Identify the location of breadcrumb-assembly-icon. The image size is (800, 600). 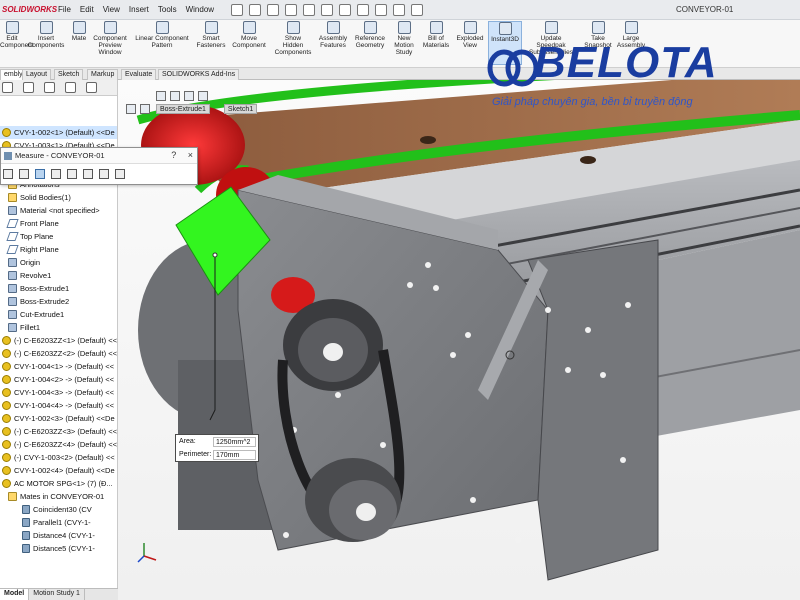
(175, 95).